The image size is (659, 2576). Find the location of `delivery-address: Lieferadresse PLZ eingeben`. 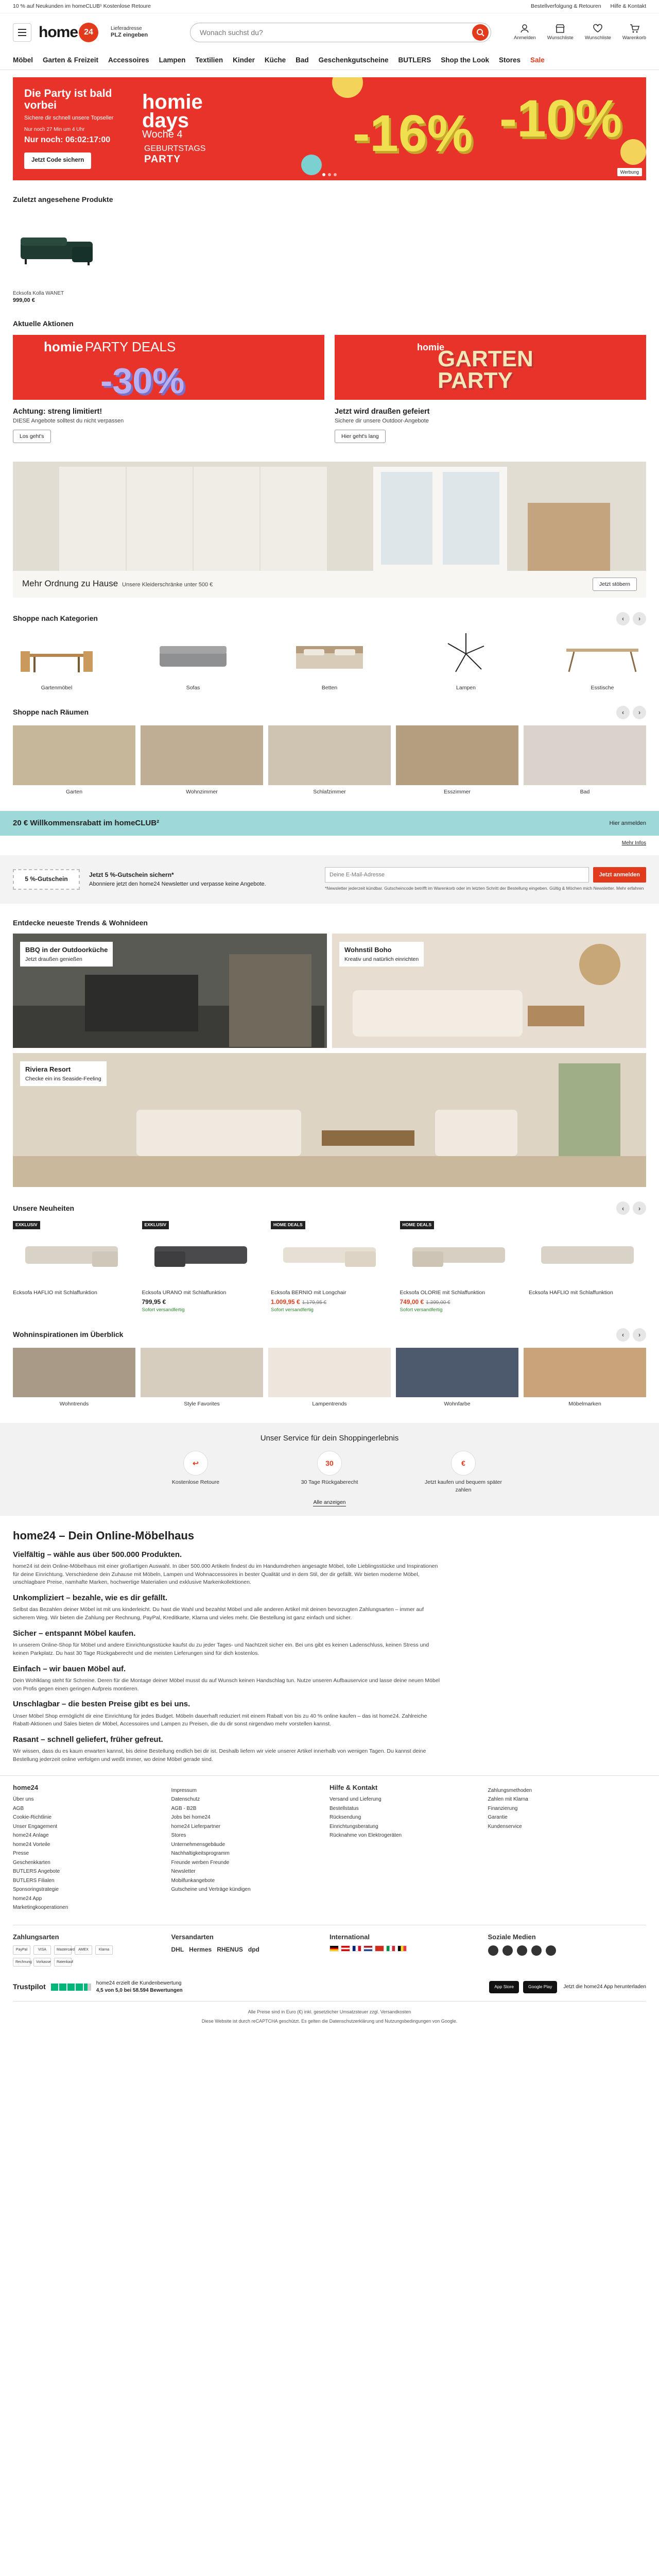

delivery-address: Lieferadresse PLZ eingeben is located at coordinates (139, 32).